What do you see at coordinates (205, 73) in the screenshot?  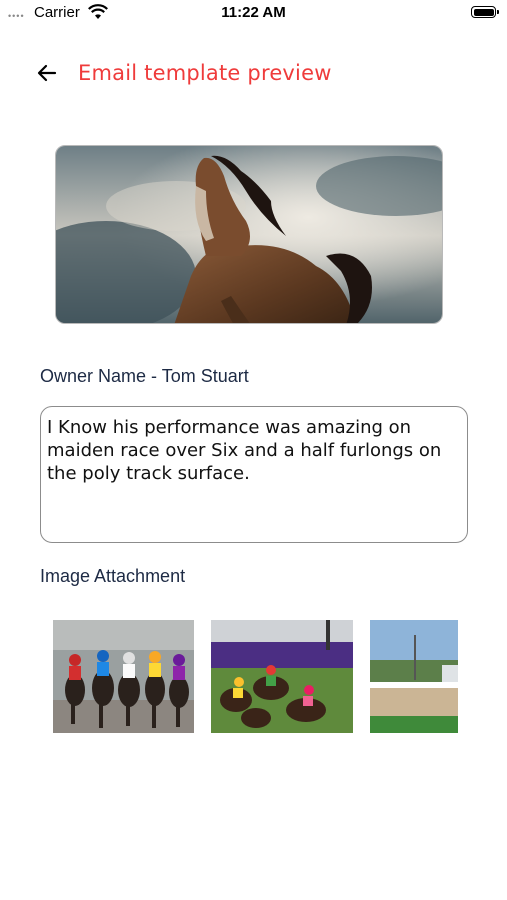 I see `page-title: Email template preview` at bounding box center [205, 73].